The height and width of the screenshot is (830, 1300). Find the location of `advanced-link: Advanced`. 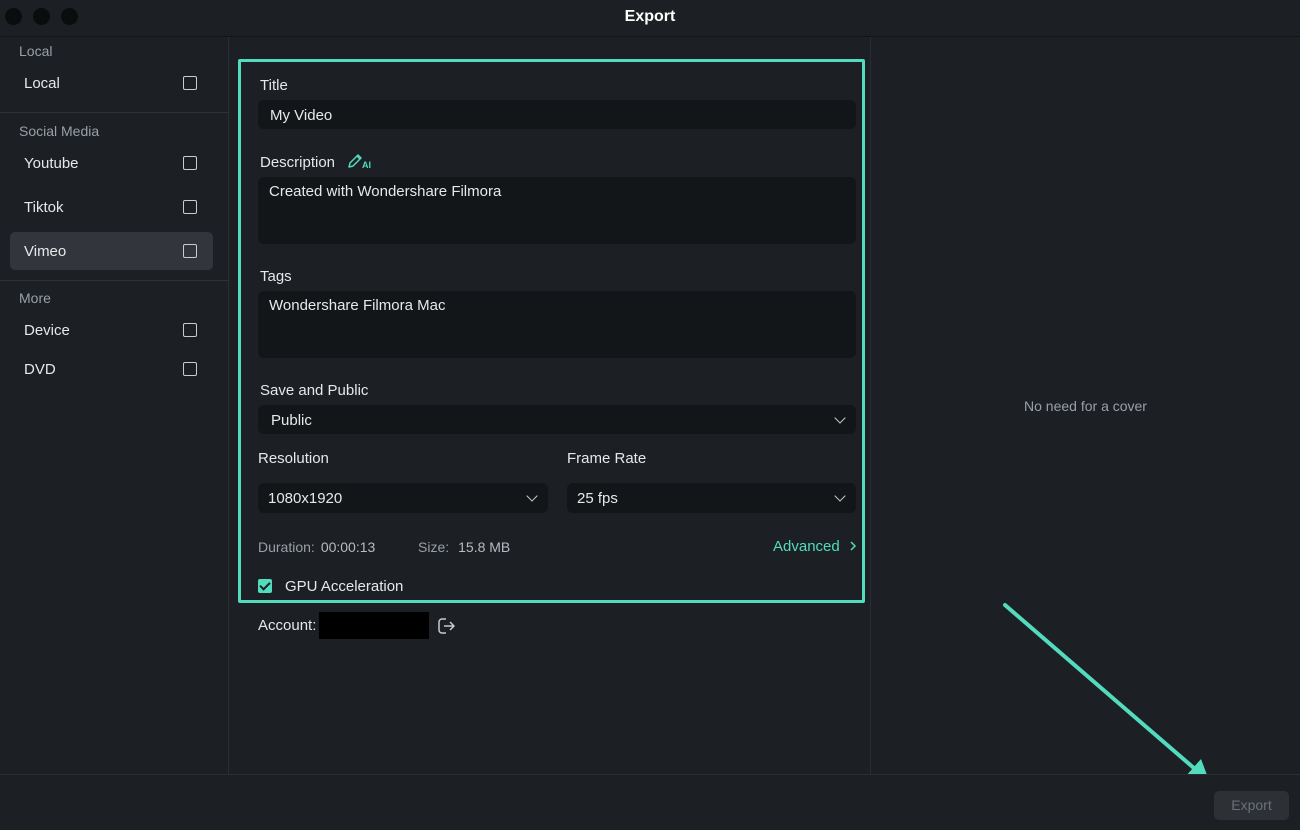

advanced-link: Advanced is located at coordinates (815, 546).